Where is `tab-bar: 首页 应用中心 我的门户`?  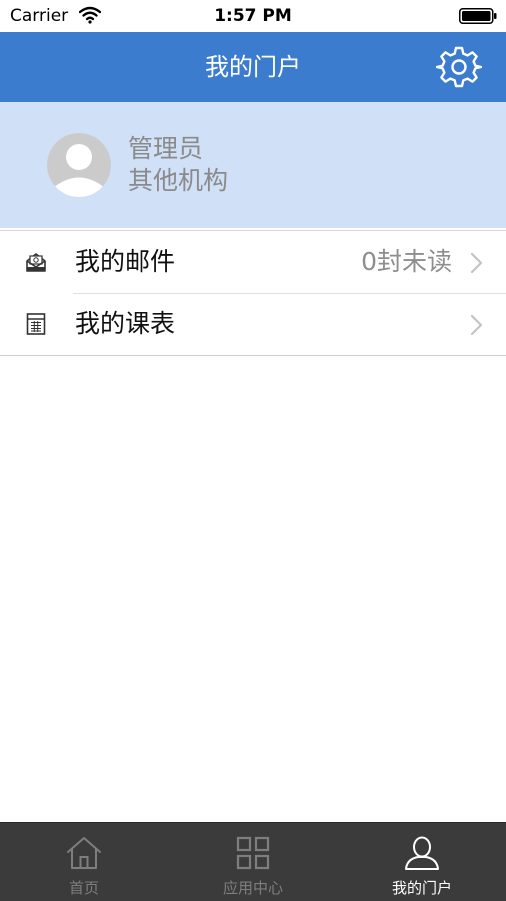
tab-bar: 首页 应用中心 我的门户 is located at coordinates (253, 861).